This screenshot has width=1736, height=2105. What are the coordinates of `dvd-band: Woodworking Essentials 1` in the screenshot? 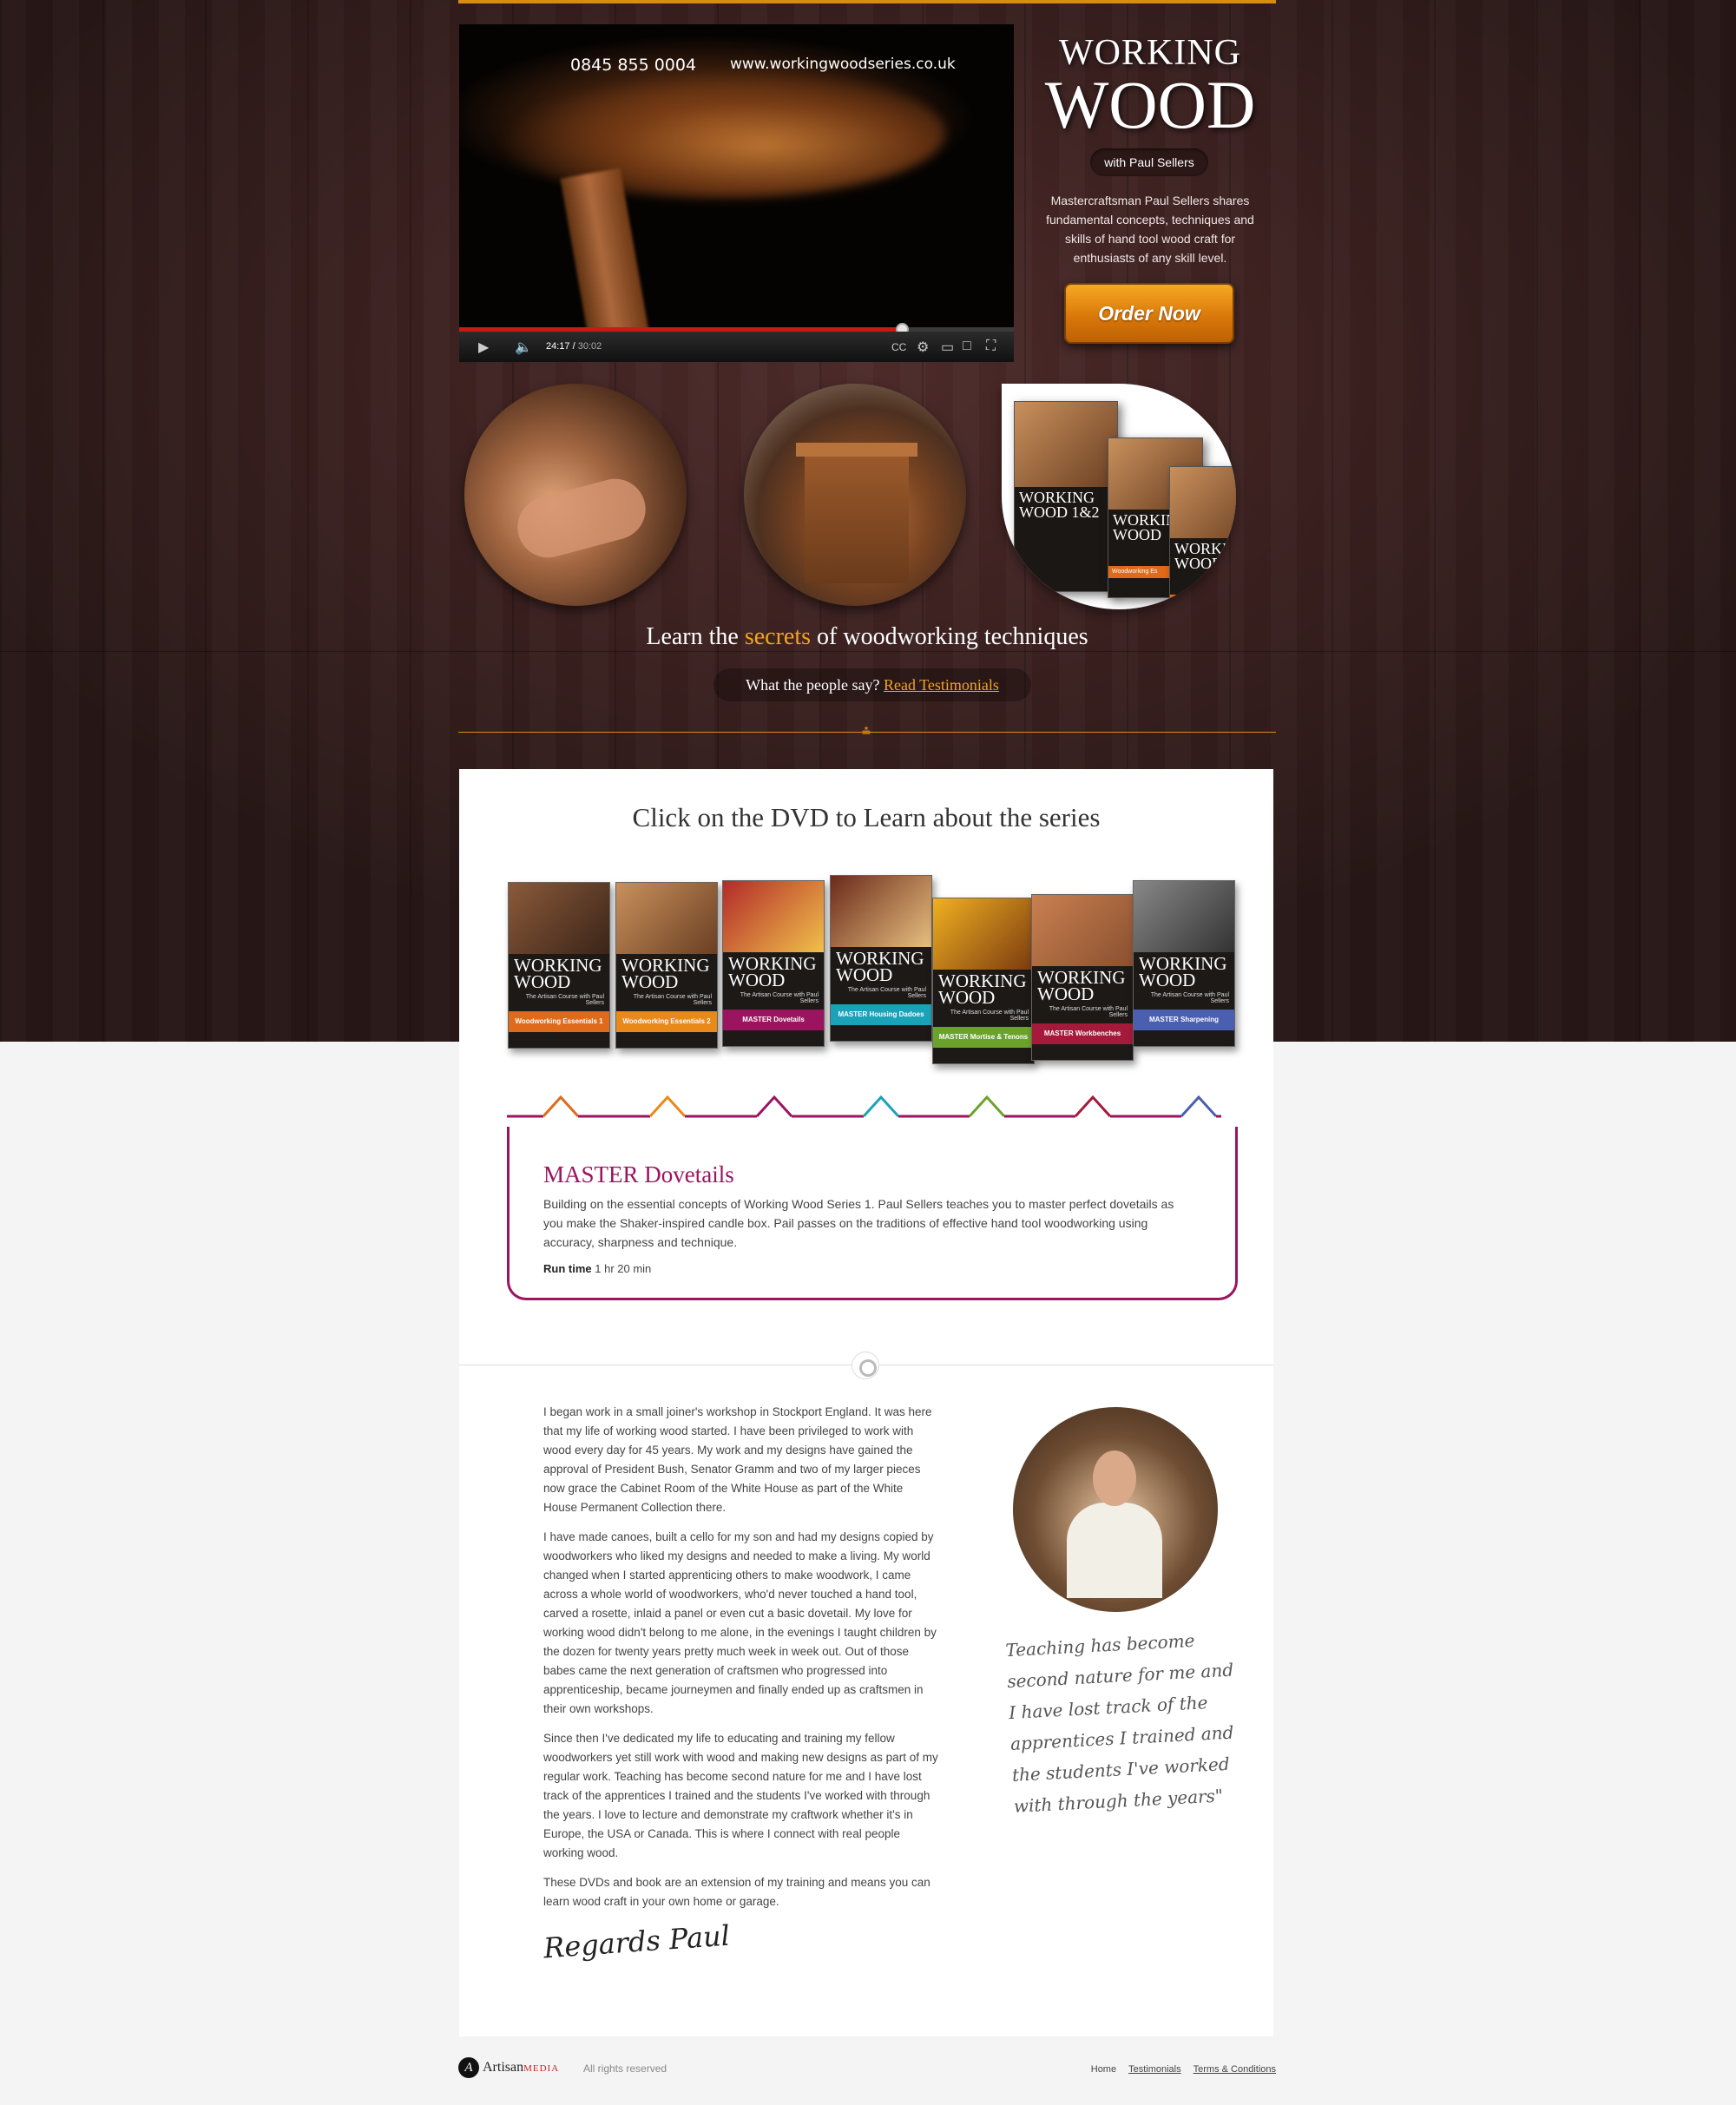 It's located at (559, 1022).